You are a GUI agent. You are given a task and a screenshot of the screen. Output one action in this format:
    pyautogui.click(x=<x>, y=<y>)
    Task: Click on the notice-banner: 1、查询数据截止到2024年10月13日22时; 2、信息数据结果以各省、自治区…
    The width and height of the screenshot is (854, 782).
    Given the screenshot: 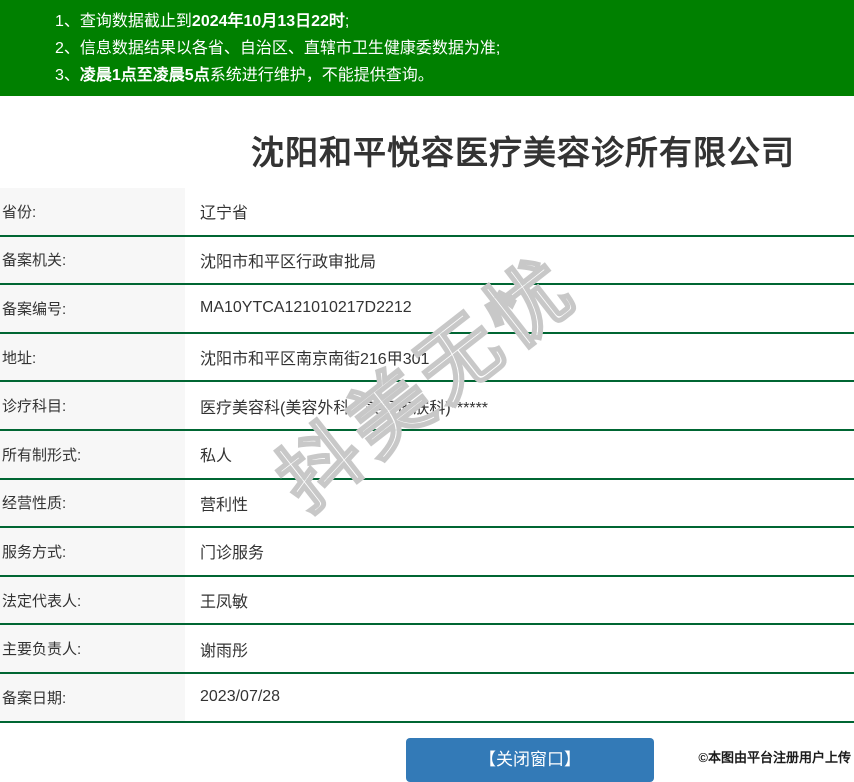 What is the action you would take?
    pyautogui.click(x=427, y=48)
    